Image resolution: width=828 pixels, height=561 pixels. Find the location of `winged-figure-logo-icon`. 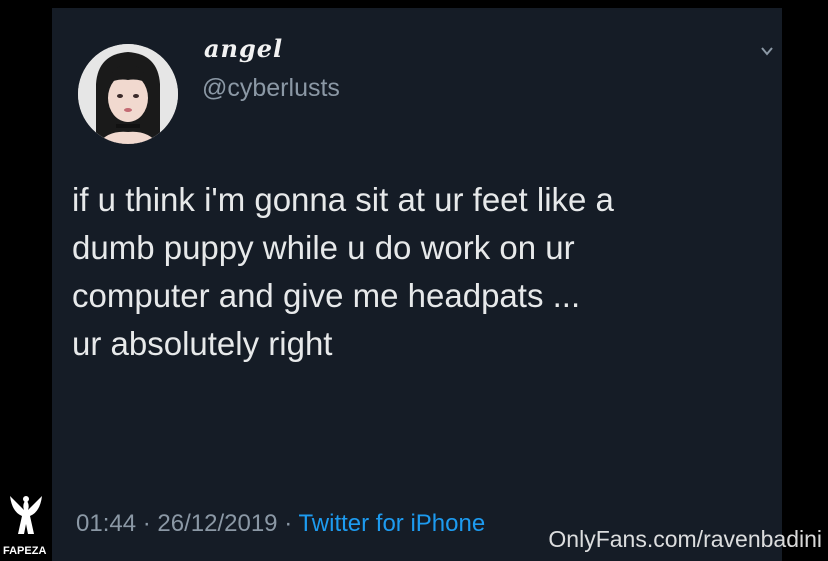

winged-figure-logo-icon is located at coordinates (26, 515).